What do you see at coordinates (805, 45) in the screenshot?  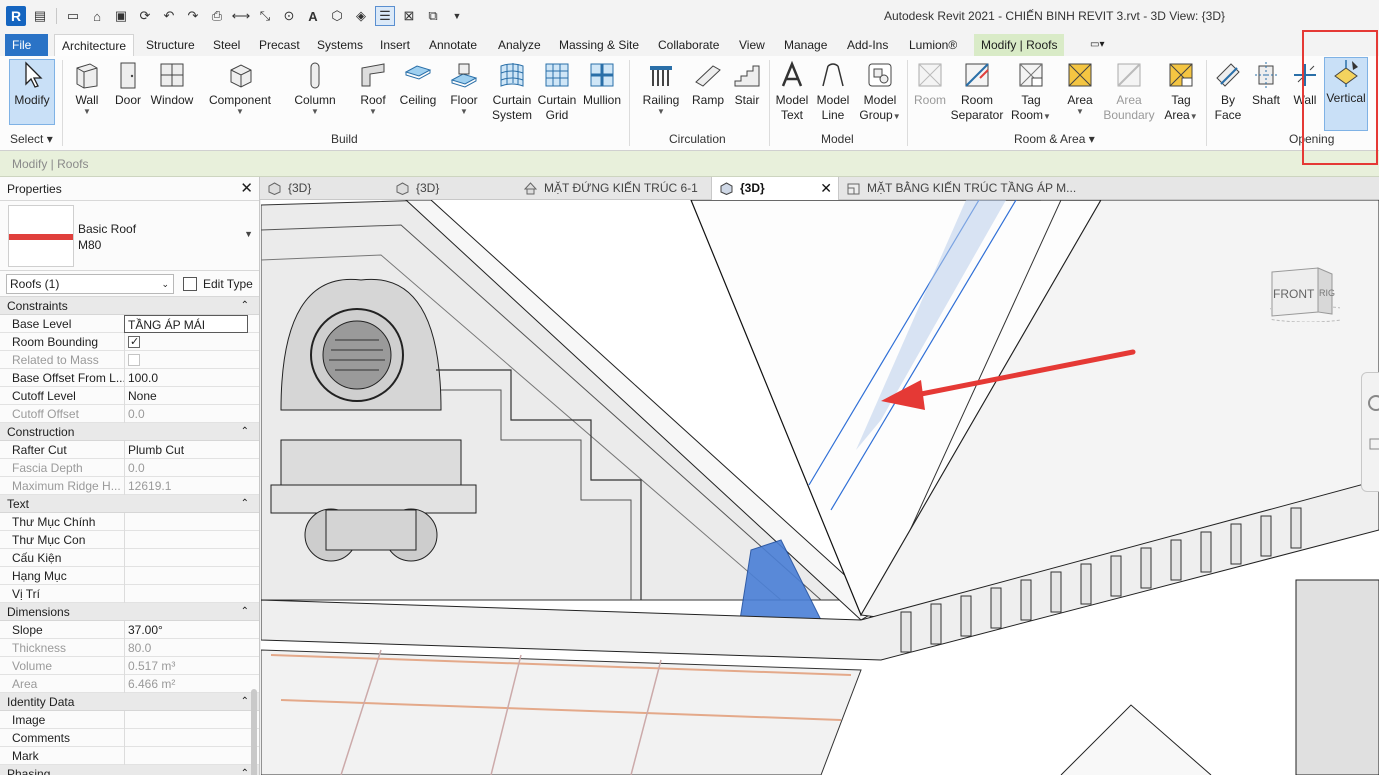 I see `tab-manage: Manage` at bounding box center [805, 45].